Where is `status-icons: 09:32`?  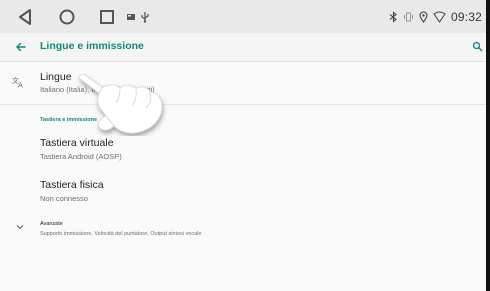
status-icons: 09:32 is located at coordinates (435, 16).